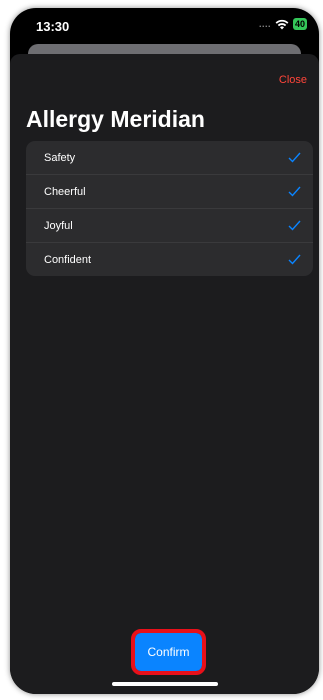  I want to click on list-item-label: Joyful, so click(58, 225).